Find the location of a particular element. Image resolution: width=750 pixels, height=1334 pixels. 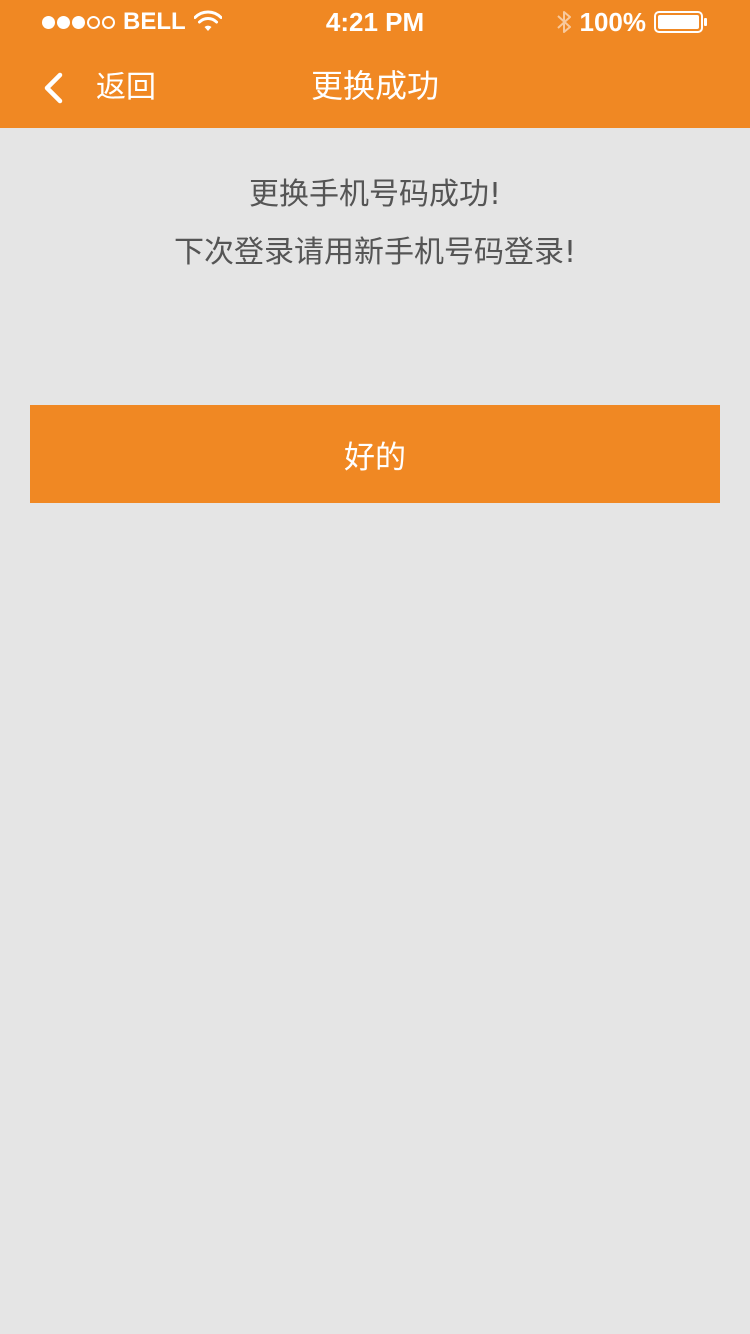

page-title: 更换成功 is located at coordinates (374, 86).